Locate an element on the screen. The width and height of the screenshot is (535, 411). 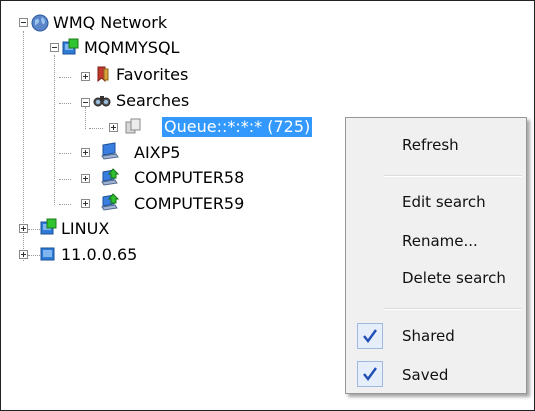
menu-item-edit-search: Edit search is located at coordinates (444, 202).